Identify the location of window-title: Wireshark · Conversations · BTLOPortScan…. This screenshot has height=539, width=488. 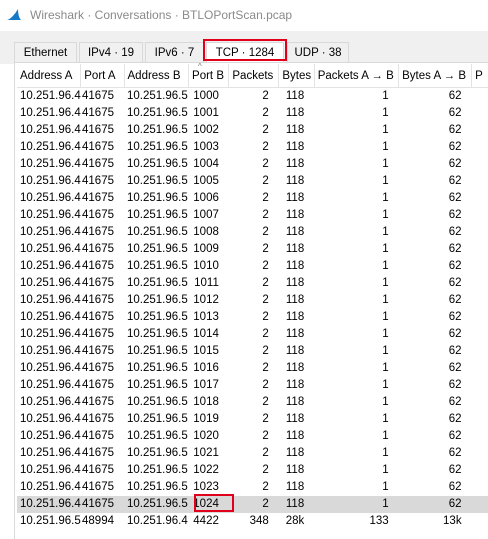
(161, 15).